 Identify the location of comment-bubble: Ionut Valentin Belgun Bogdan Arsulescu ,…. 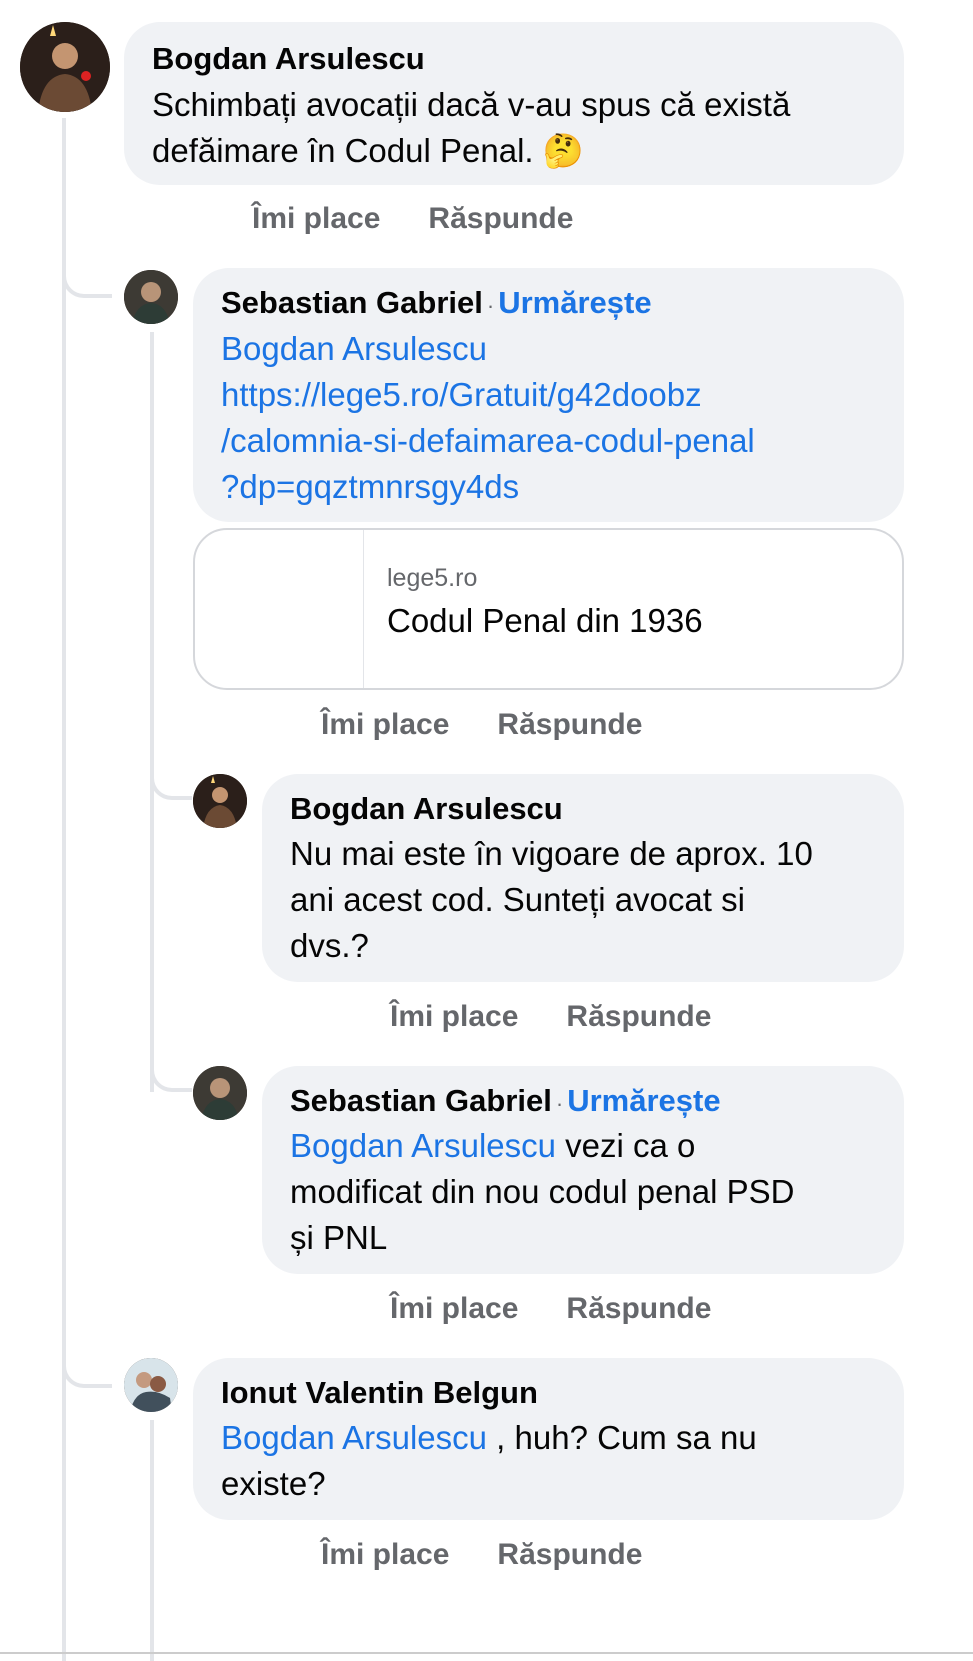
(548, 1439).